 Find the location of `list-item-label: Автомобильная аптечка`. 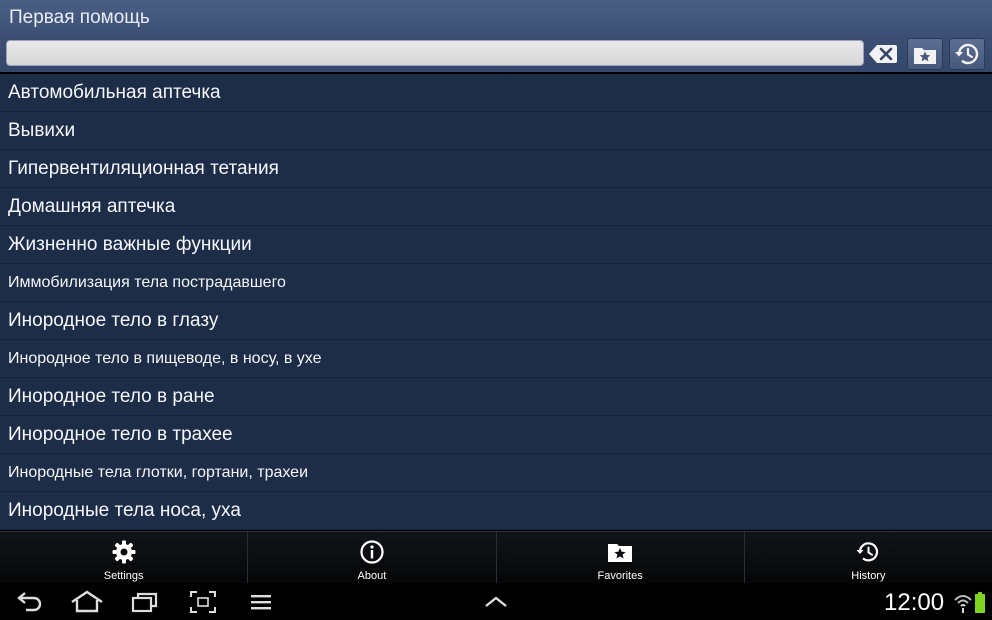

list-item-label: Автомобильная аптечка is located at coordinates (114, 92).